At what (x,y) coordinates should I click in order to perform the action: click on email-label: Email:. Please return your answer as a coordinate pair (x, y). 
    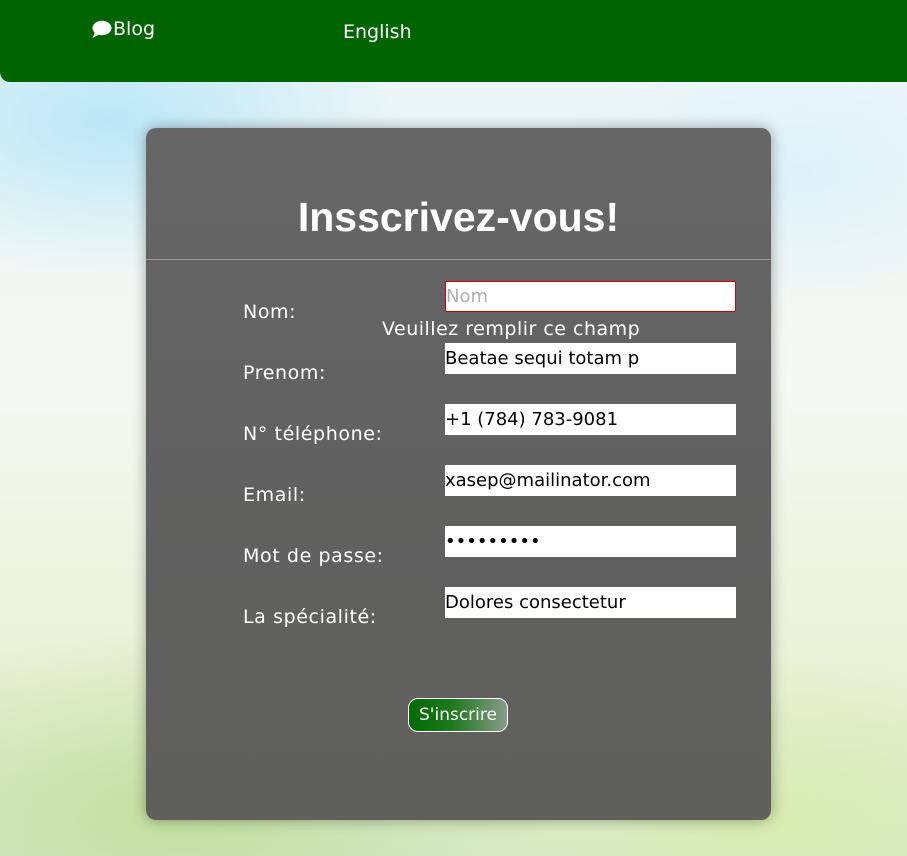
    Looking at the image, I should click on (274, 495).